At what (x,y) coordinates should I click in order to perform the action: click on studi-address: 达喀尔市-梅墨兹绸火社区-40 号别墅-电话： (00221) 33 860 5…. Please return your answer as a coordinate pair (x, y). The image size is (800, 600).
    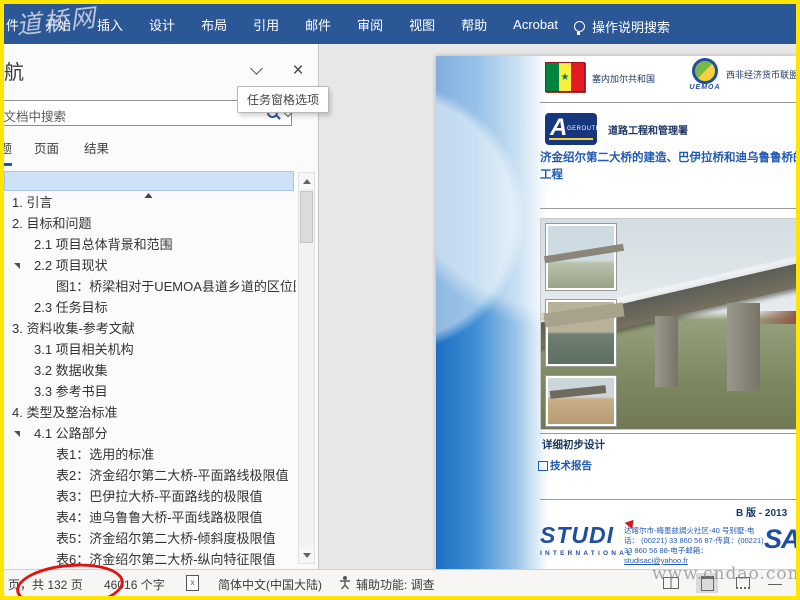
    Looking at the image, I should click on (694, 545).